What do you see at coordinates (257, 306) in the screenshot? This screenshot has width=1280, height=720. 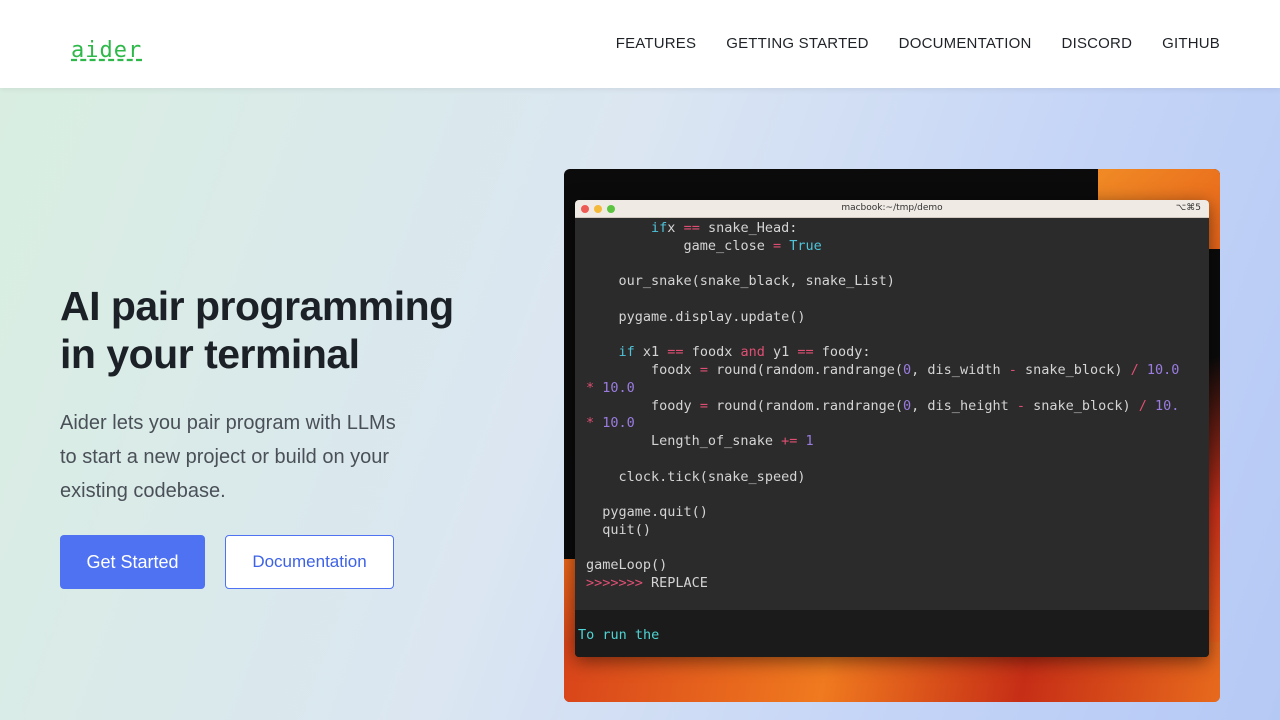 I see `hero-title-line1: AI pair programming` at bounding box center [257, 306].